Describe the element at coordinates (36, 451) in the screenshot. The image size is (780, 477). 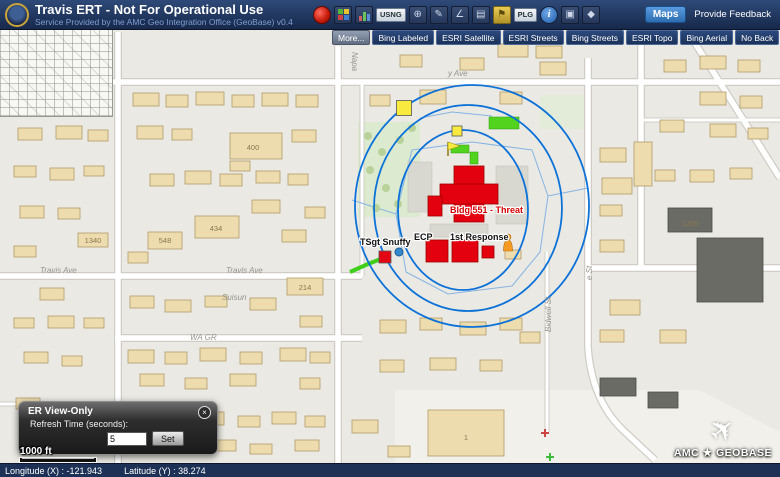
I see `scale-label: 1000 ft` at that location.